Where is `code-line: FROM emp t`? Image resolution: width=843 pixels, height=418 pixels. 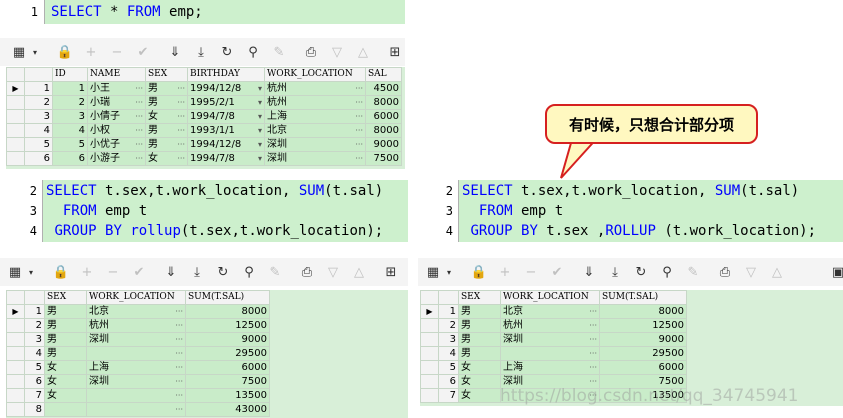
code-line: FROM emp t is located at coordinates (96, 211).